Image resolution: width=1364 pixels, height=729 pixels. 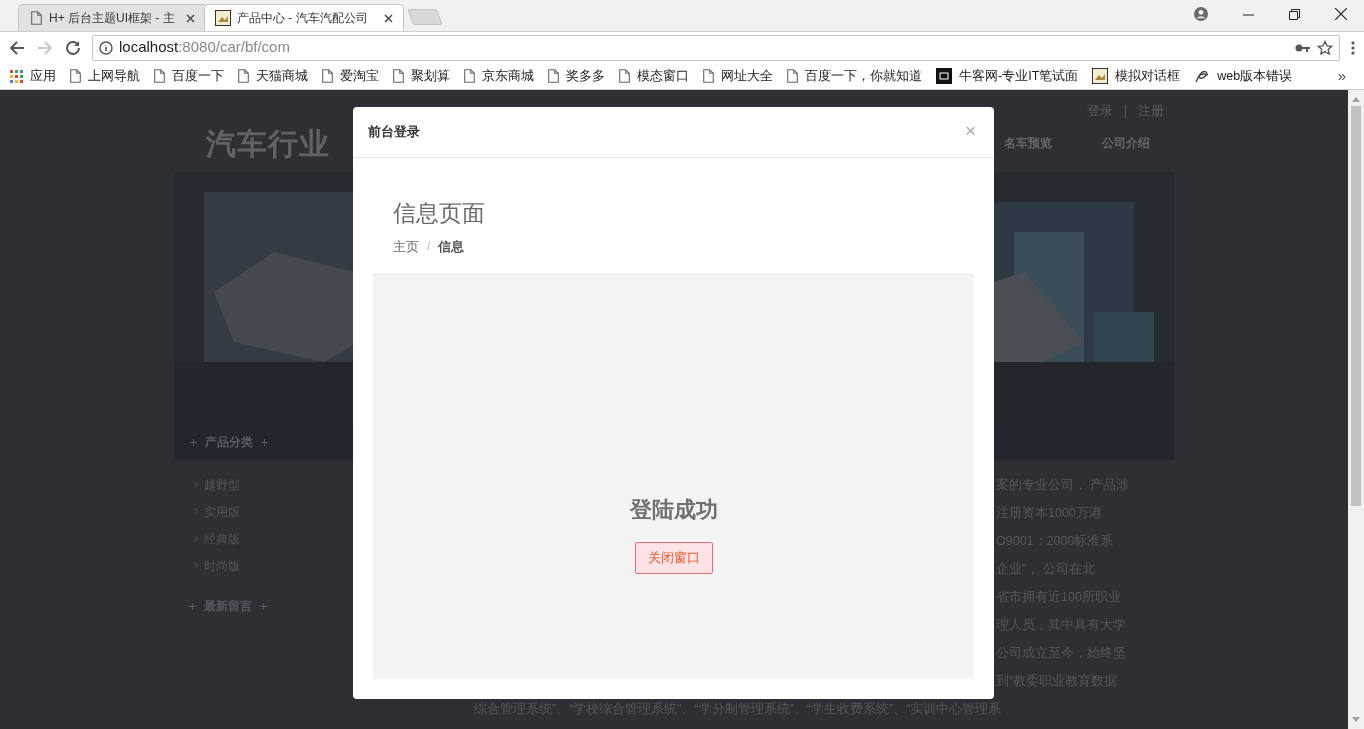 I want to click on url-text: localhost:8080/car/bf/com, so click(x=205, y=47).